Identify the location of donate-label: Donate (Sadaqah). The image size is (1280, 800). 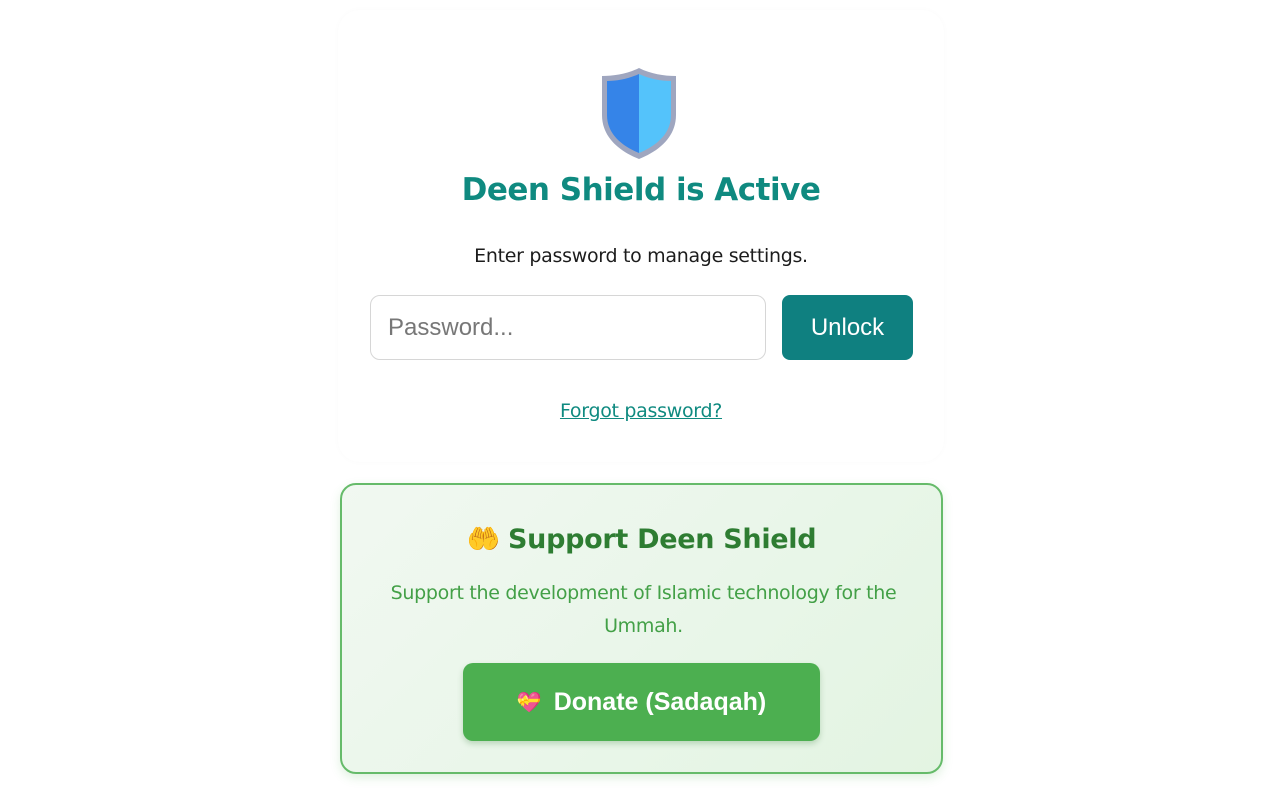
(660, 701).